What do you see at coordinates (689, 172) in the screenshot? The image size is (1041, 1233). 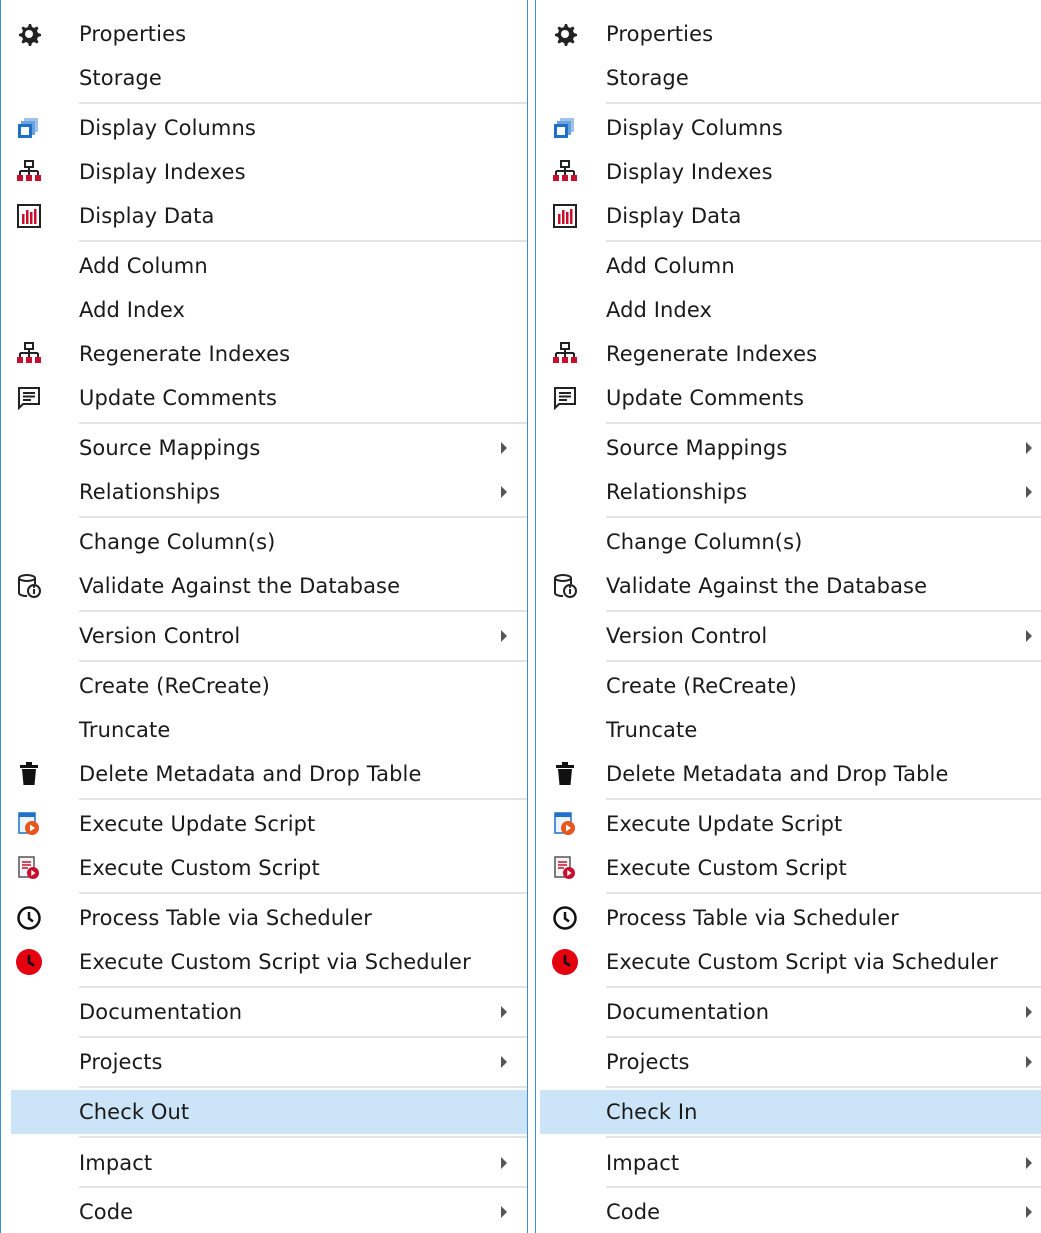 I see `menu-item-label: Display Indexes` at bounding box center [689, 172].